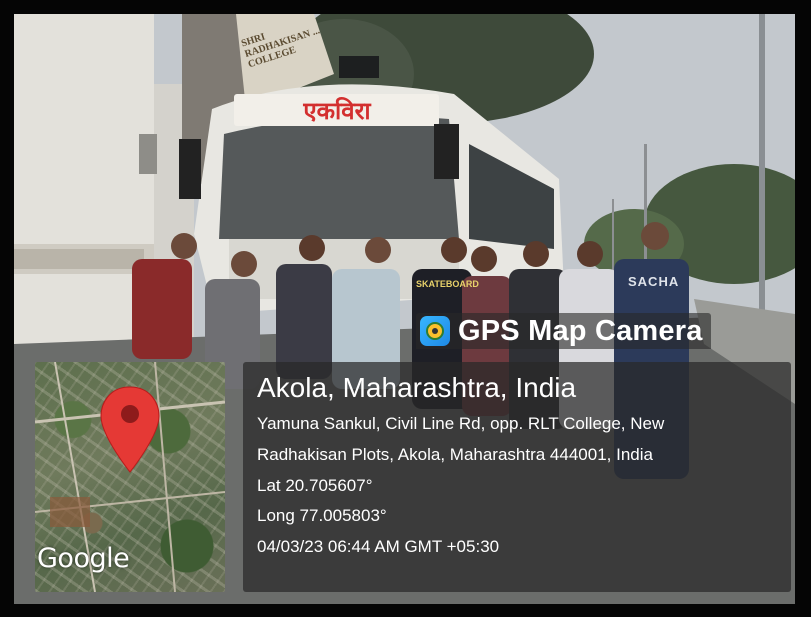 This screenshot has height=617, width=811. I want to click on gps-map-camera-app-icon, so click(435, 331).